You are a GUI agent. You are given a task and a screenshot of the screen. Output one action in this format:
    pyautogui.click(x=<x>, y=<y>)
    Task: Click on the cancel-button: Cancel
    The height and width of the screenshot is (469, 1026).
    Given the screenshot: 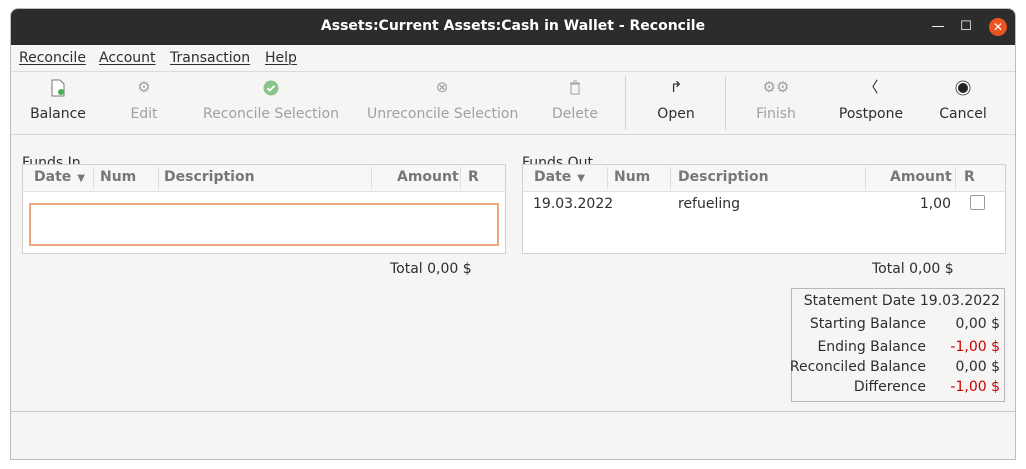 What is the action you would take?
    pyautogui.click(x=963, y=103)
    